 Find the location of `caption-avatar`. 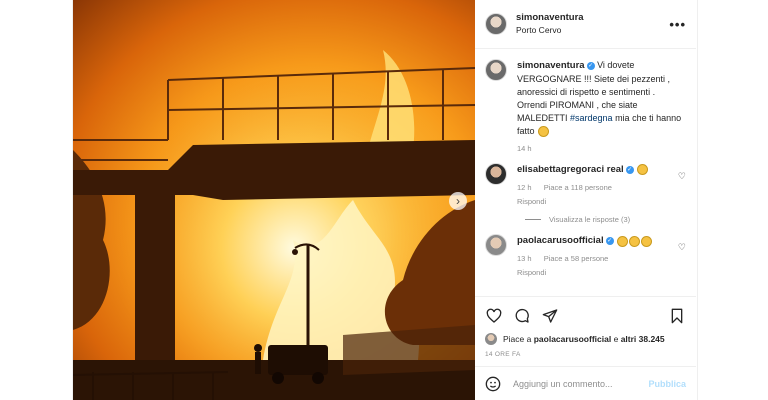

caption-avatar is located at coordinates (496, 70).